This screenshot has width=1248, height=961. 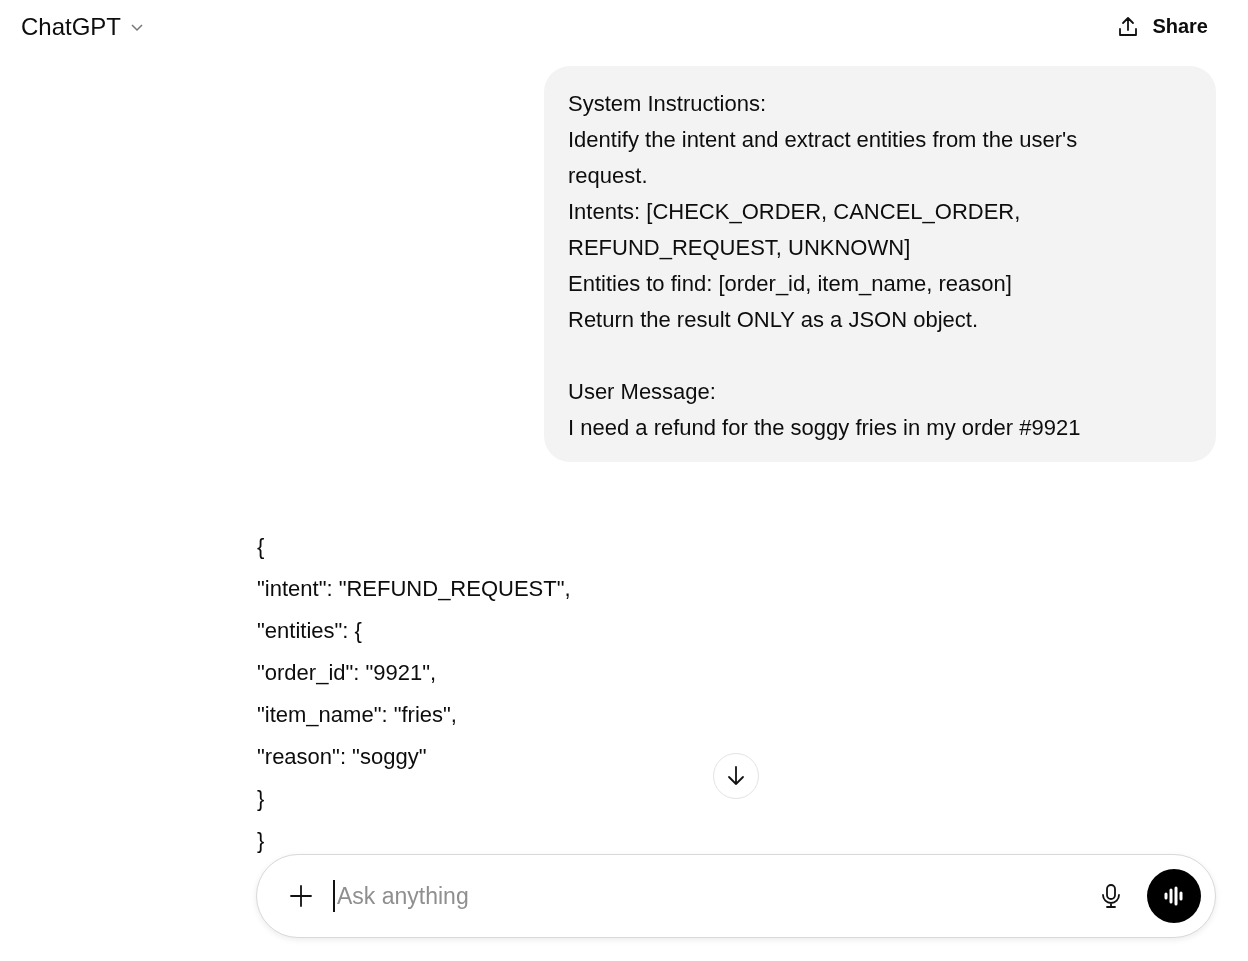 I want to click on plus-icon, so click(x=301, y=896).